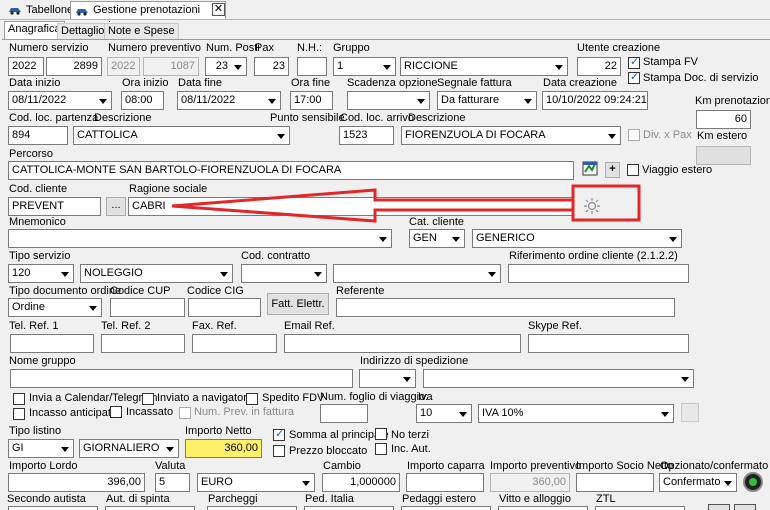 The image size is (770, 510). What do you see at coordinates (34, 326) in the screenshot?
I see `label-tel-ref1: Tel. Ref. 1` at bounding box center [34, 326].